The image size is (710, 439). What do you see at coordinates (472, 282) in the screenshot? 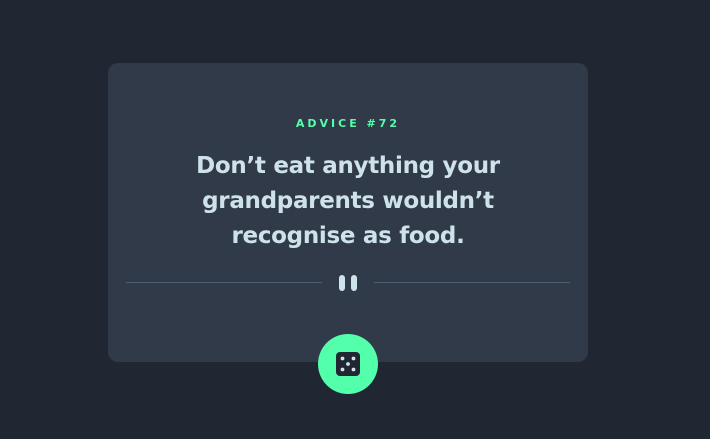
I see `divider-line-right` at bounding box center [472, 282].